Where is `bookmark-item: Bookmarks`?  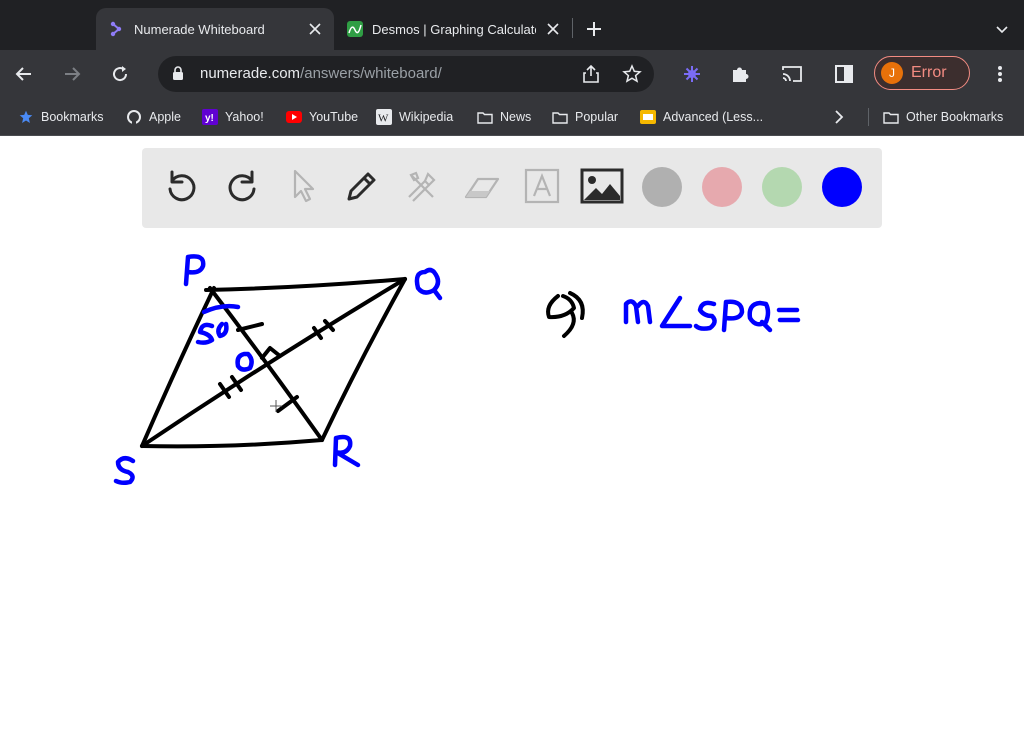 bookmark-item: Bookmarks is located at coordinates (61, 117).